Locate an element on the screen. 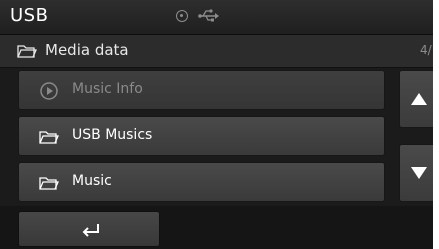 The height and width of the screenshot is (249, 439). triangle-up-icon is located at coordinates (419, 99).